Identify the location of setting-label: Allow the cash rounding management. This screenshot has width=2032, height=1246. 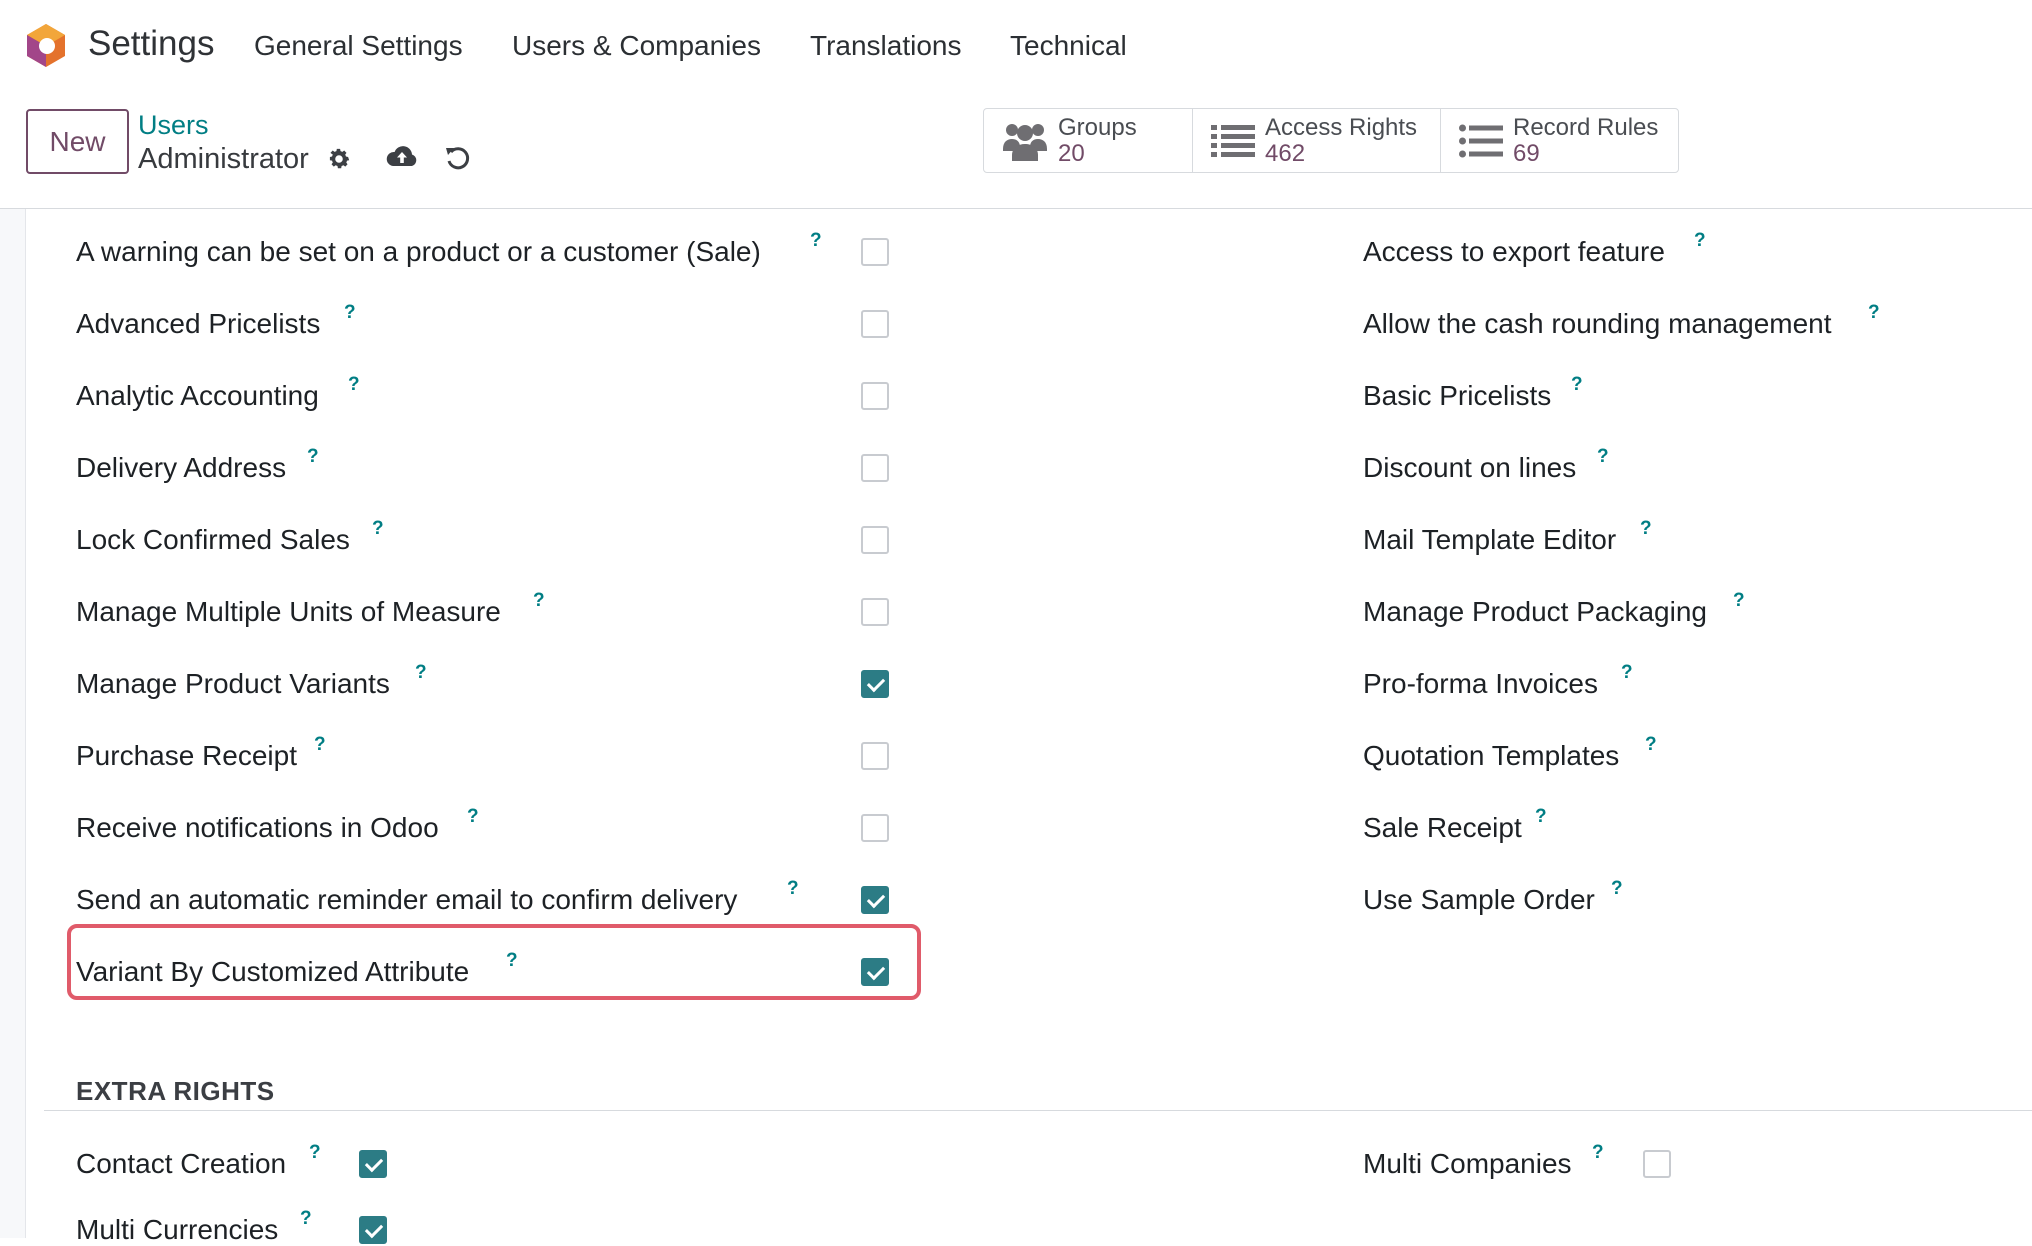
(1597, 323).